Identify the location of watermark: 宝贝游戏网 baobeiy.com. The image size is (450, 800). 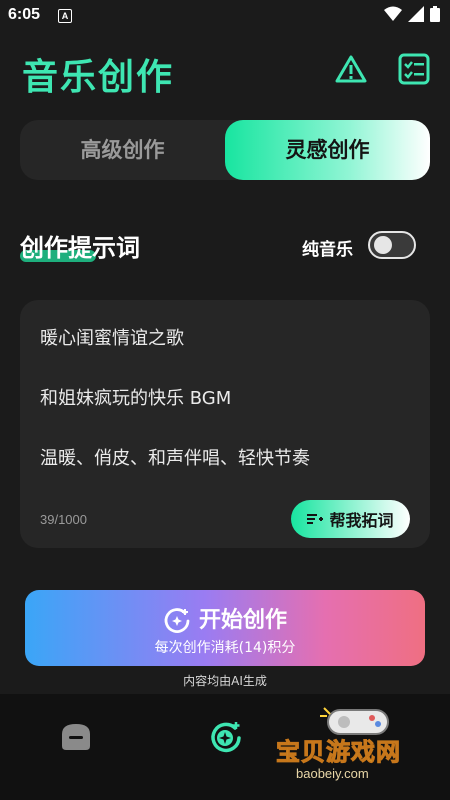
(357, 745).